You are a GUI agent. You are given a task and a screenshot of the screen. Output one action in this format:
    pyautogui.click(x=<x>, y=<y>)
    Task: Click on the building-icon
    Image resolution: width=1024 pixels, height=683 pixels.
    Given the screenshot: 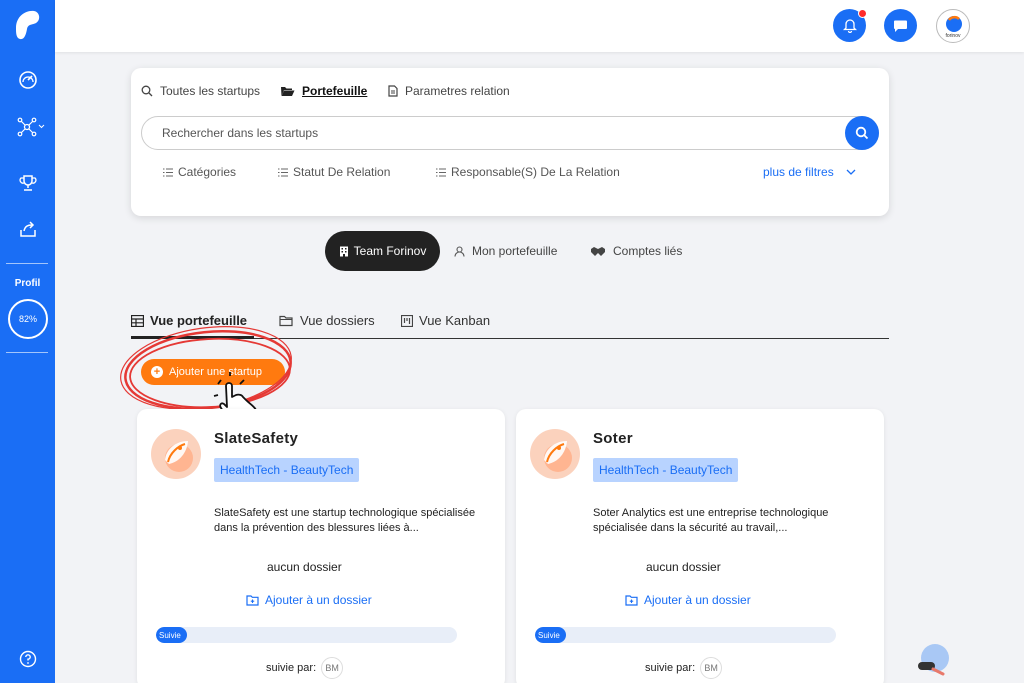 What is the action you would take?
    pyautogui.click(x=343, y=251)
    